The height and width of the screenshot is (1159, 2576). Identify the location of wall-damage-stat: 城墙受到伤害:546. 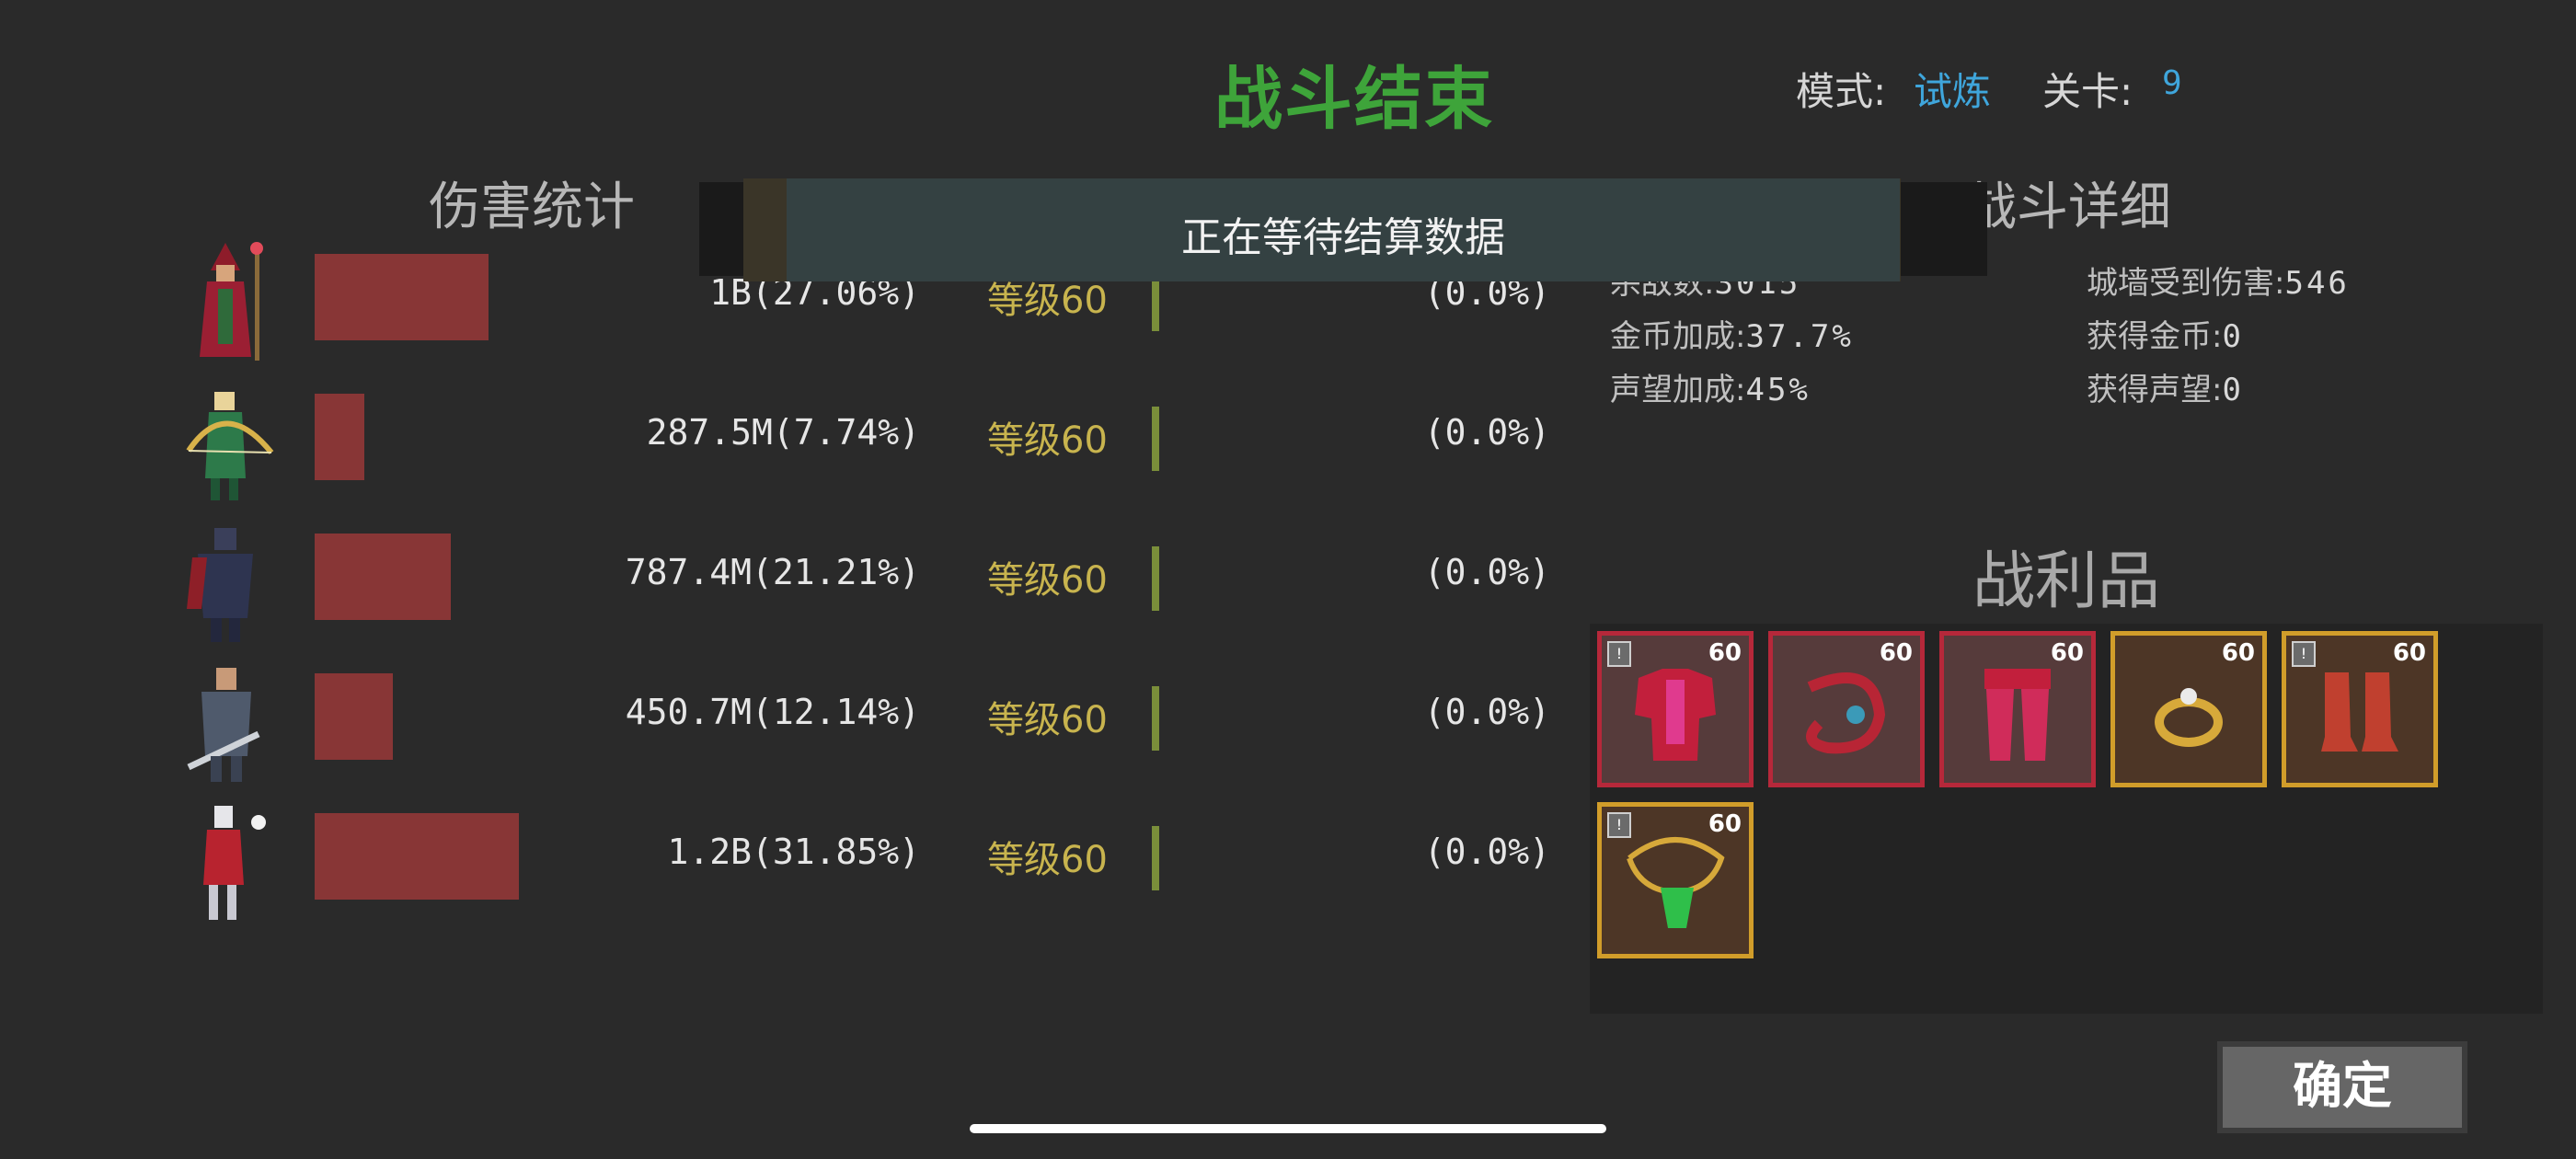
(2218, 283).